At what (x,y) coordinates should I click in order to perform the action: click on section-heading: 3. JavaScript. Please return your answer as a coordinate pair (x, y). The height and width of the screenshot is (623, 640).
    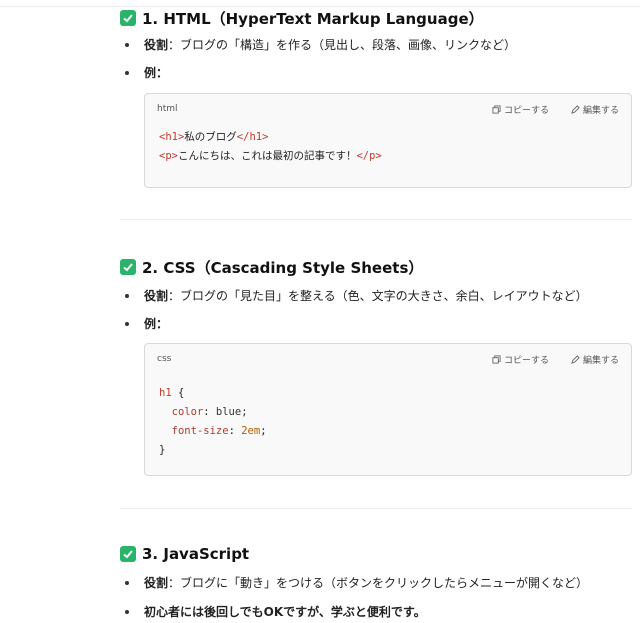
    Looking at the image, I should click on (376, 554).